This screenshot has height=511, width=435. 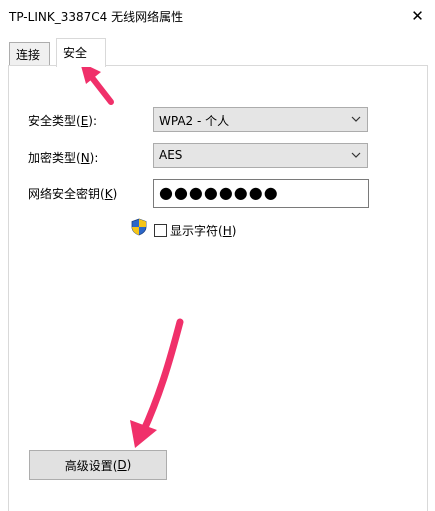 What do you see at coordinates (260, 119) in the screenshot?
I see `security-type-dropdown: WPA2 - 个人` at bounding box center [260, 119].